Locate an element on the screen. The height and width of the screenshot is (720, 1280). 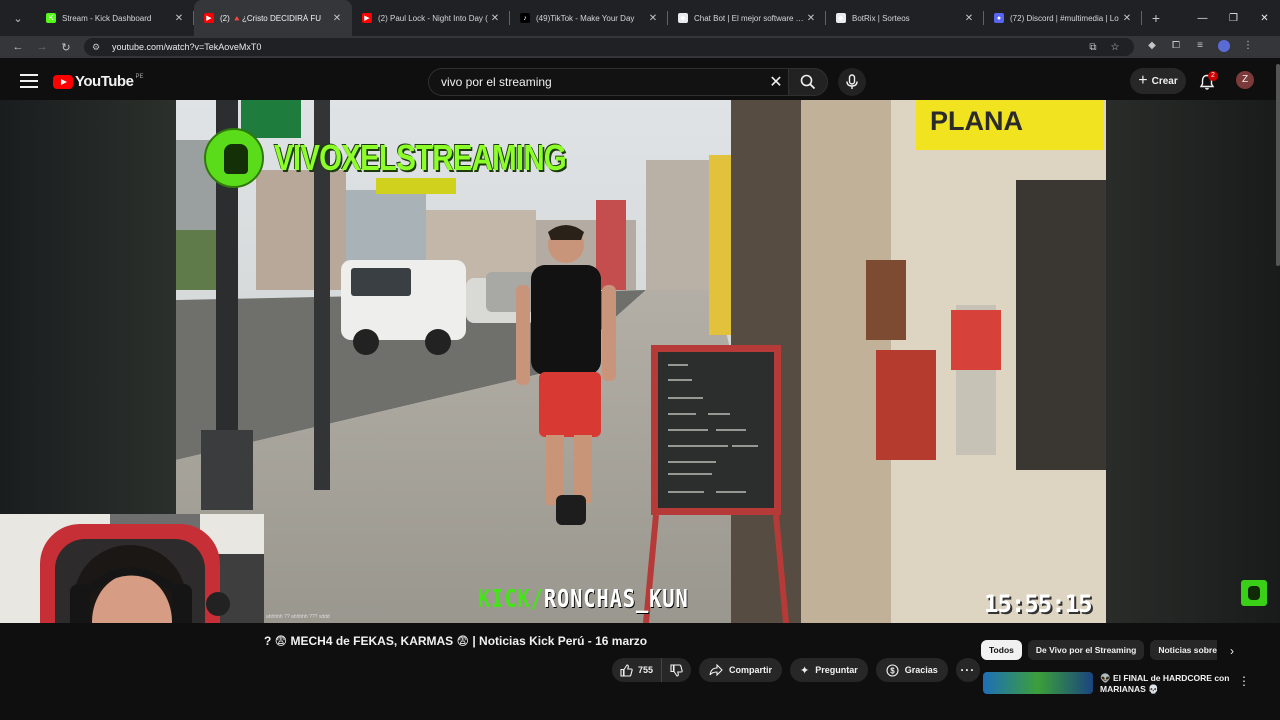
forward-arrow-icon: → is located at coordinates (42, 47).